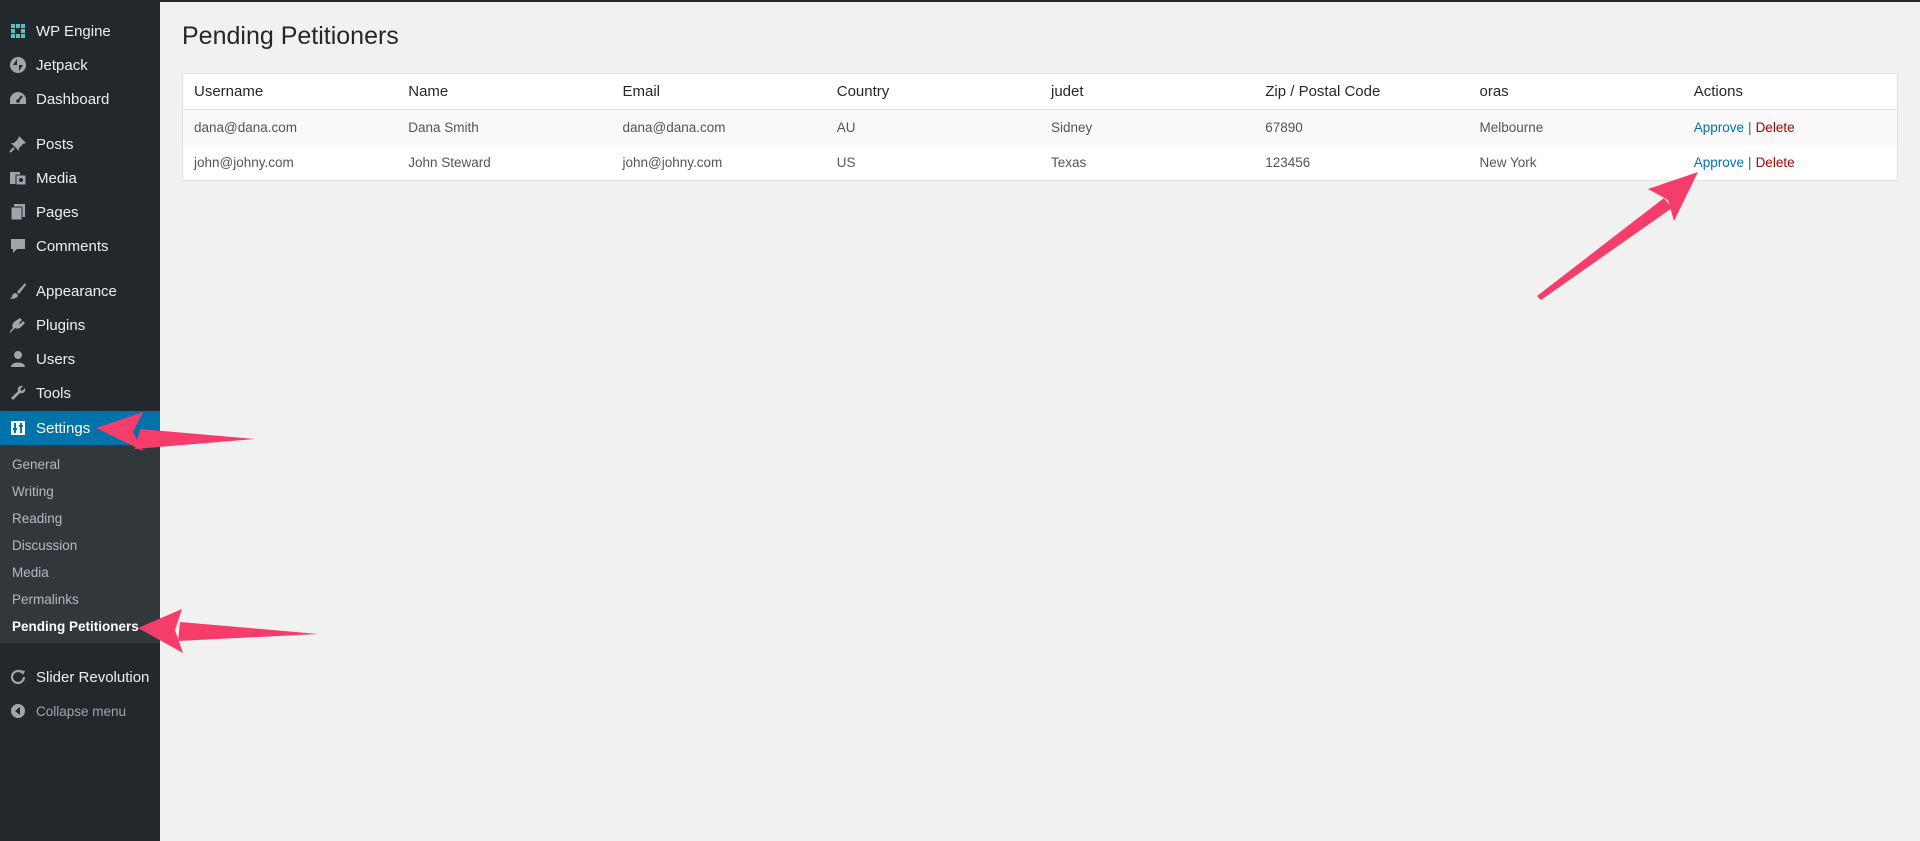 This screenshot has width=1920, height=841. I want to click on sidebar-item-comments: Comments, so click(80, 246).